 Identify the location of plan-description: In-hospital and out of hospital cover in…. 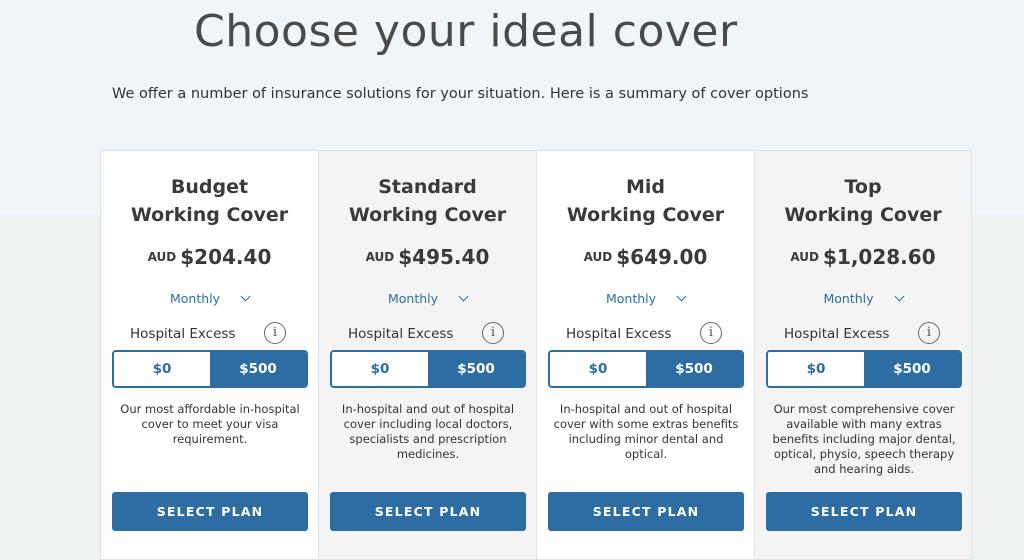
(428, 431).